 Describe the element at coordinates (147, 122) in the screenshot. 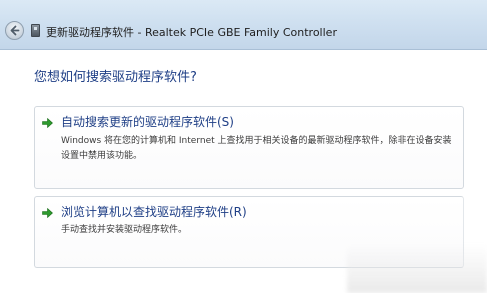

I see `auto-search-title: 自动搜索更新的驱动程序软件(S)` at that location.